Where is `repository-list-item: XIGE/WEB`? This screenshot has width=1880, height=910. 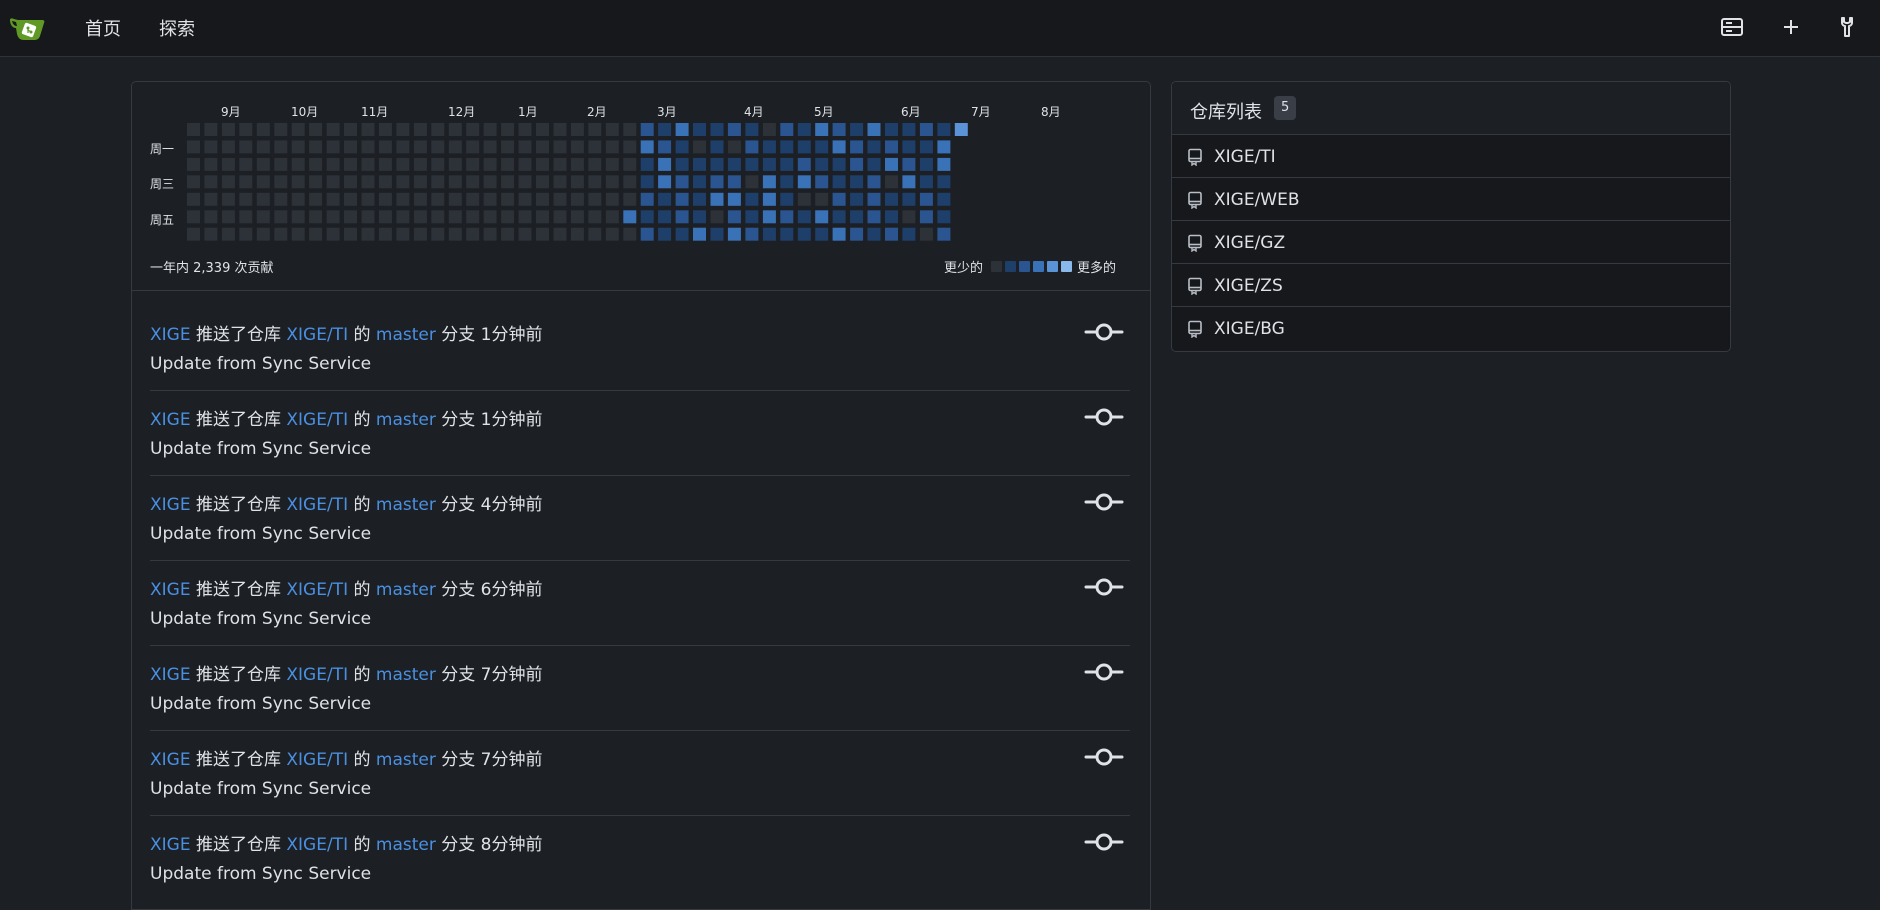
repository-list-item: XIGE/WEB is located at coordinates (1451, 199).